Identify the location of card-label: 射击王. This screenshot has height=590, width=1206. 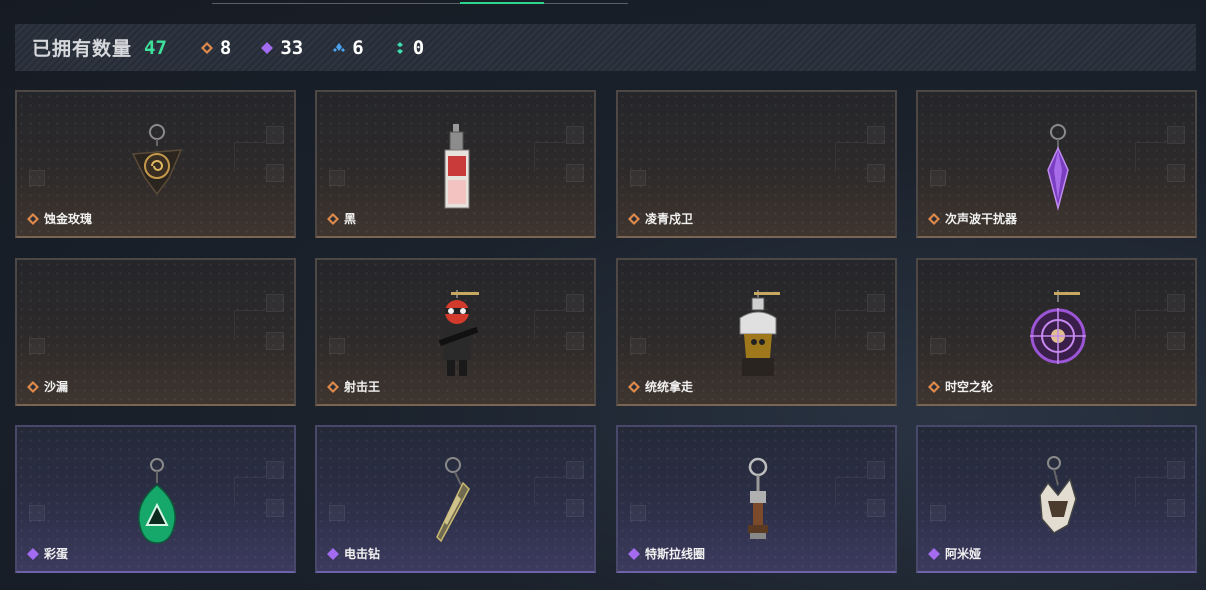
(353, 386).